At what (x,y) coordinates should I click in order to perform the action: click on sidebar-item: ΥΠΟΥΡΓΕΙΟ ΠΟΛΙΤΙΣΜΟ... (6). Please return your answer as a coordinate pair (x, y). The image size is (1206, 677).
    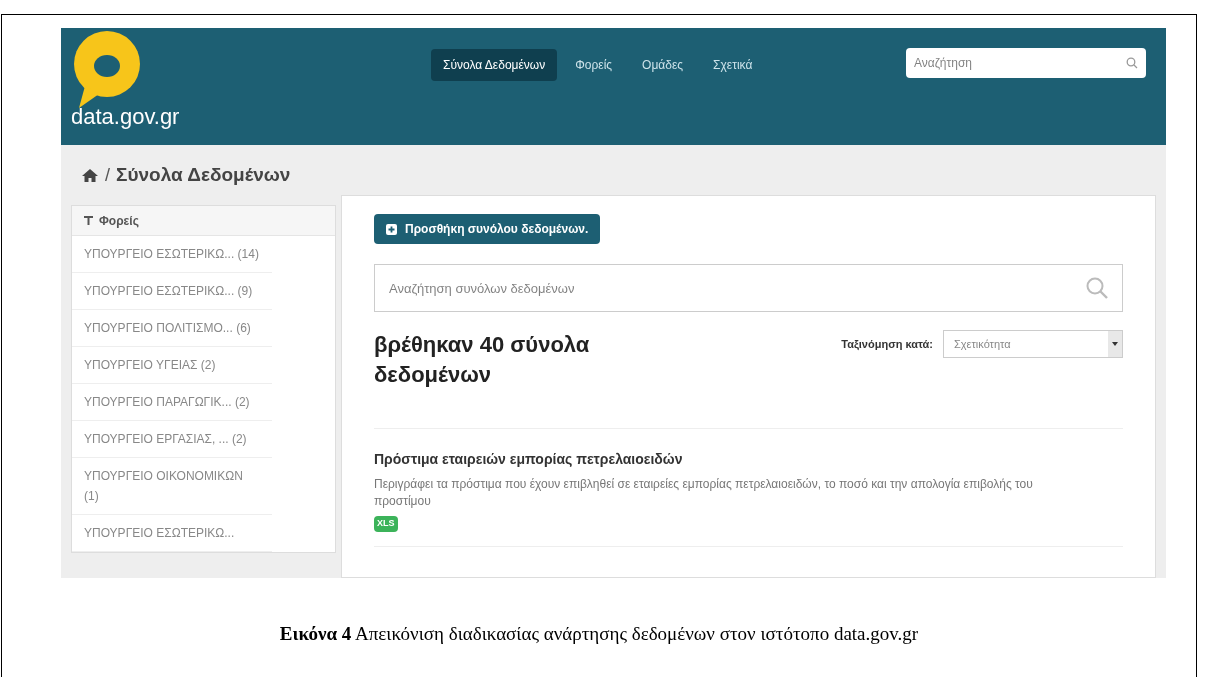
    Looking at the image, I should click on (172, 328).